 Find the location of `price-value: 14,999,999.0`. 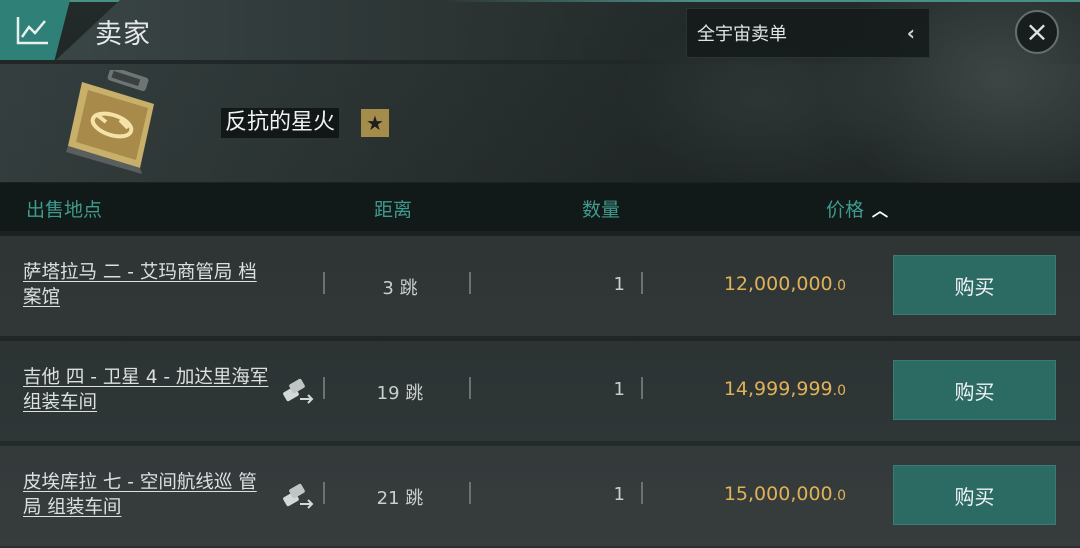

price-value: 14,999,999.0 is located at coordinates (748, 389).